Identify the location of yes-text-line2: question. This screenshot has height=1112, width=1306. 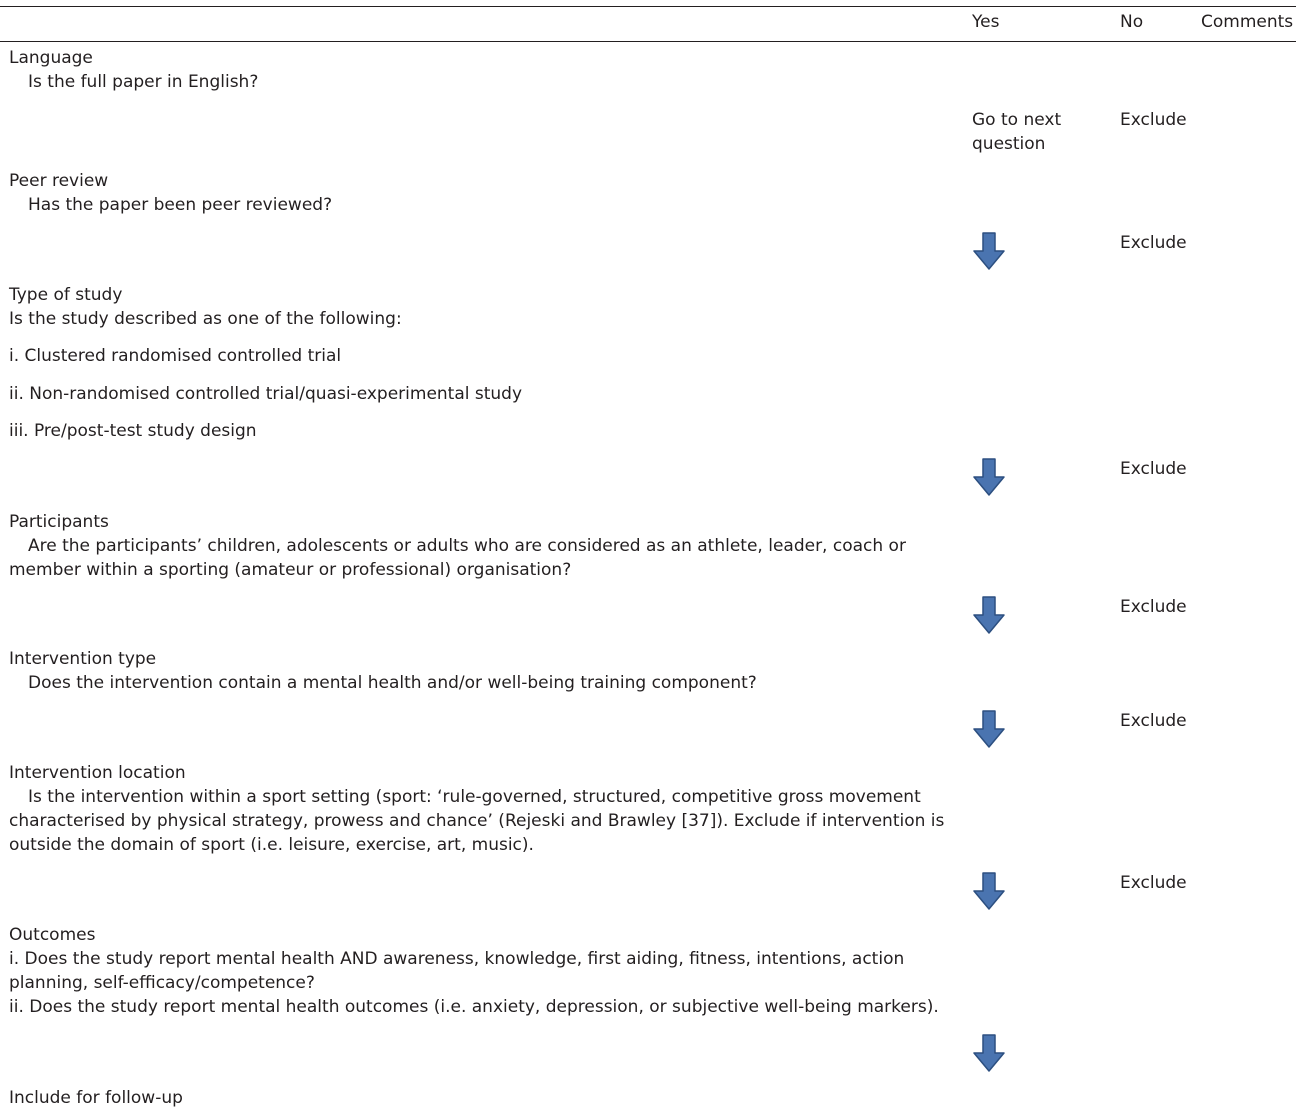
(1009, 144).